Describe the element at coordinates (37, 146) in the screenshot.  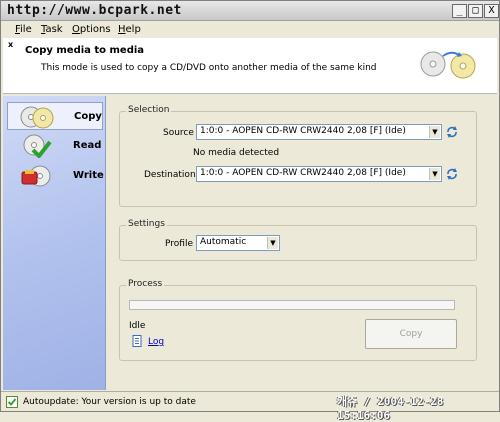
I see `read-disc-icon` at that location.